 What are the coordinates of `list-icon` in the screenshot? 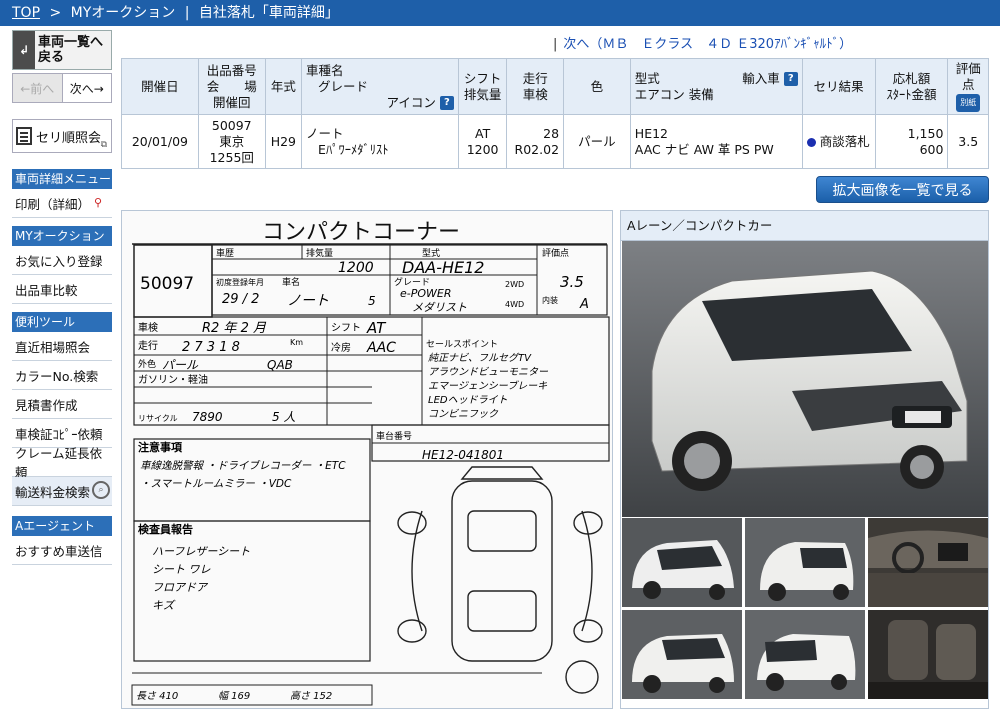 It's located at (24, 136).